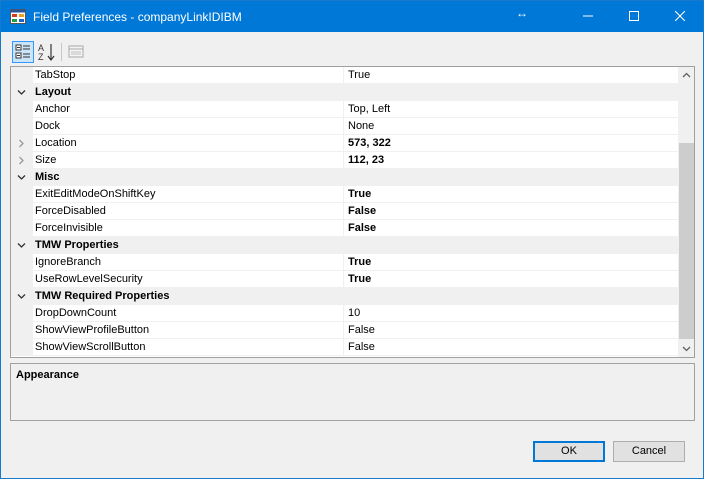 This screenshot has height=479, width=704. I want to click on help-title: Appearance, so click(47, 375).